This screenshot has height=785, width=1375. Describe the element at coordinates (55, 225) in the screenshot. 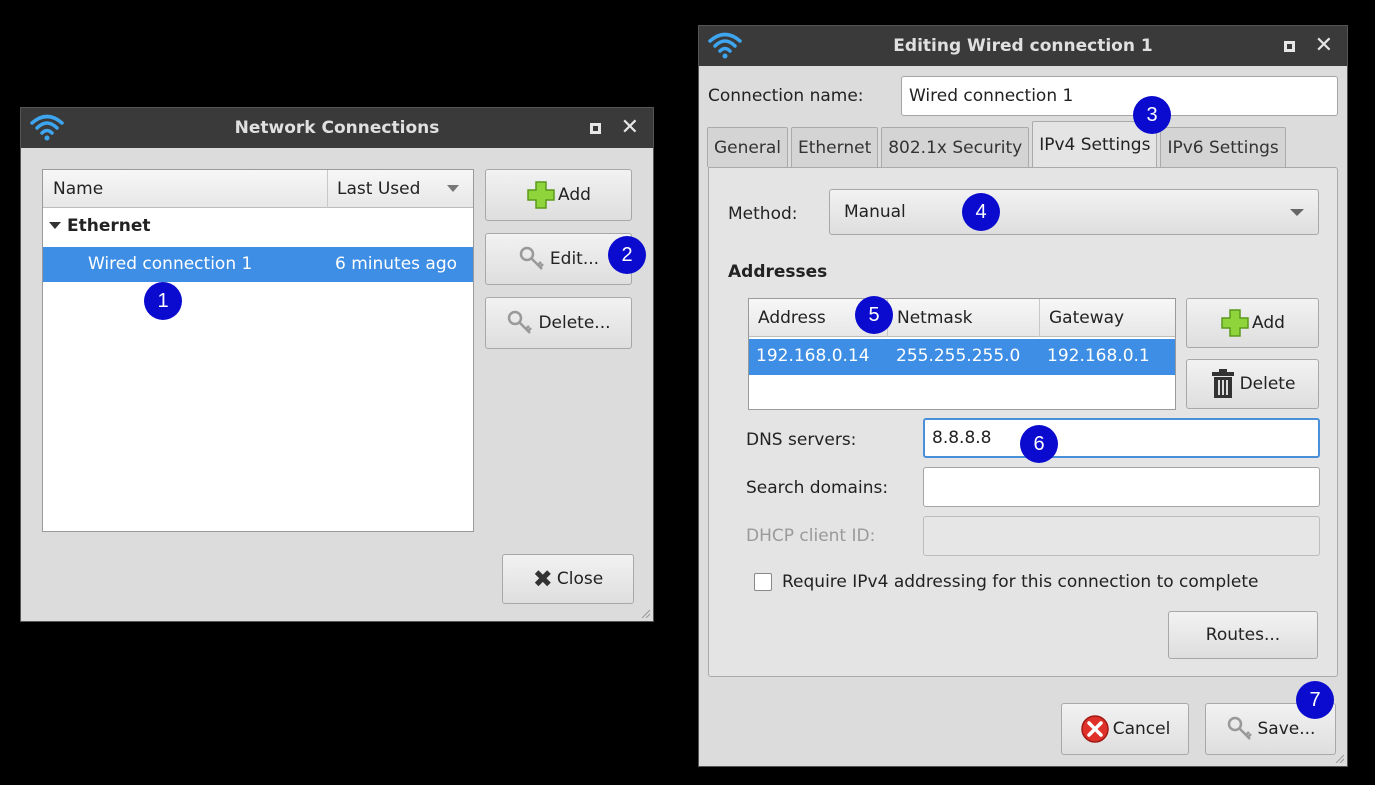

I see `expander-icon` at that location.